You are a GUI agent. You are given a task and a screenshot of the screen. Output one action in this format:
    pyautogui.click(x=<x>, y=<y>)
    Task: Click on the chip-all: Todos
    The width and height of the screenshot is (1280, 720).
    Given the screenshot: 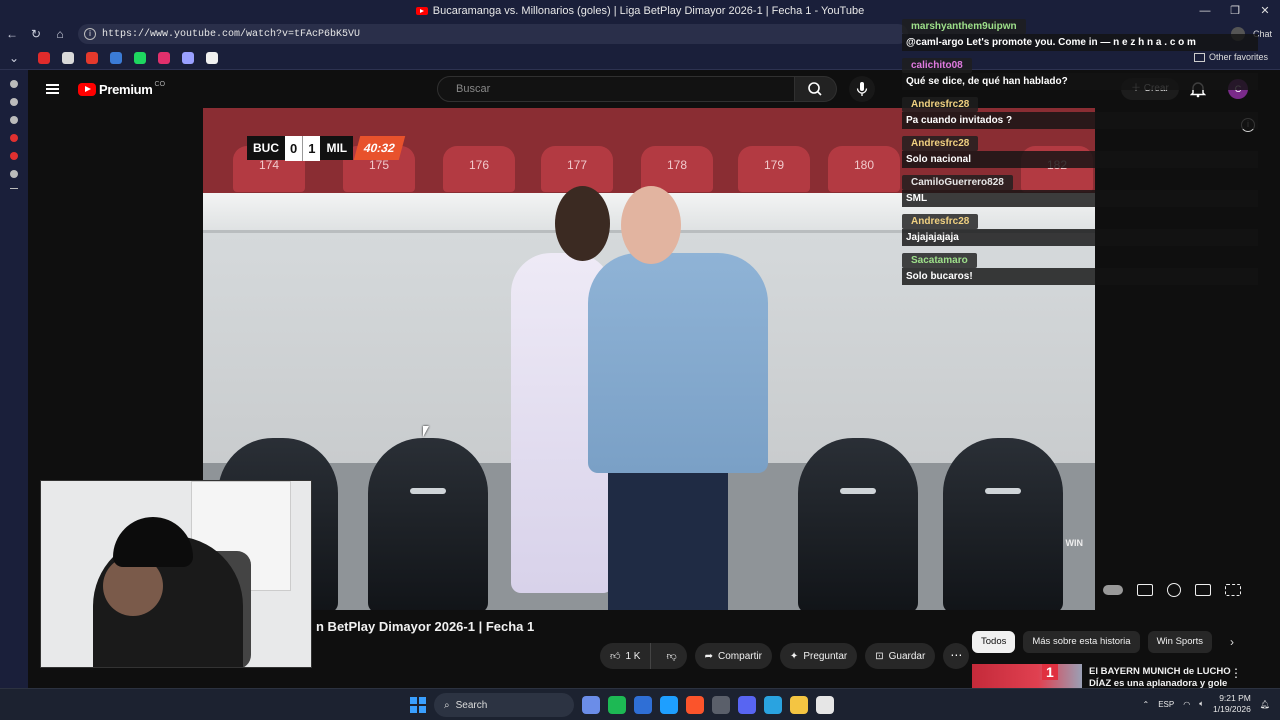 What is the action you would take?
    pyautogui.click(x=994, y=642)
    